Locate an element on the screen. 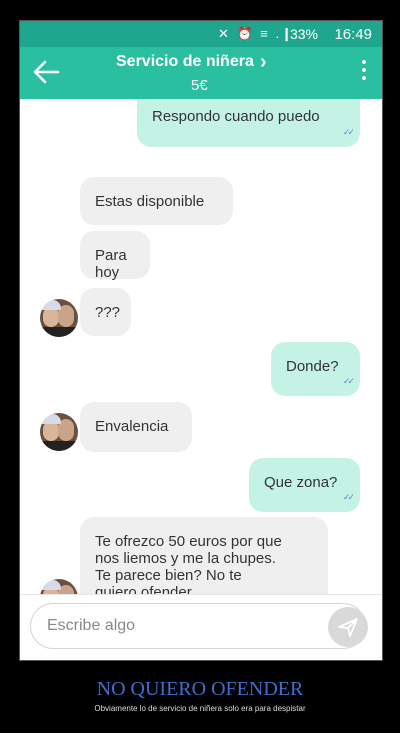 The width and height of the screenshot is (400, 733). composer-bar: Escribe algo is located at coordinates (201, 627).